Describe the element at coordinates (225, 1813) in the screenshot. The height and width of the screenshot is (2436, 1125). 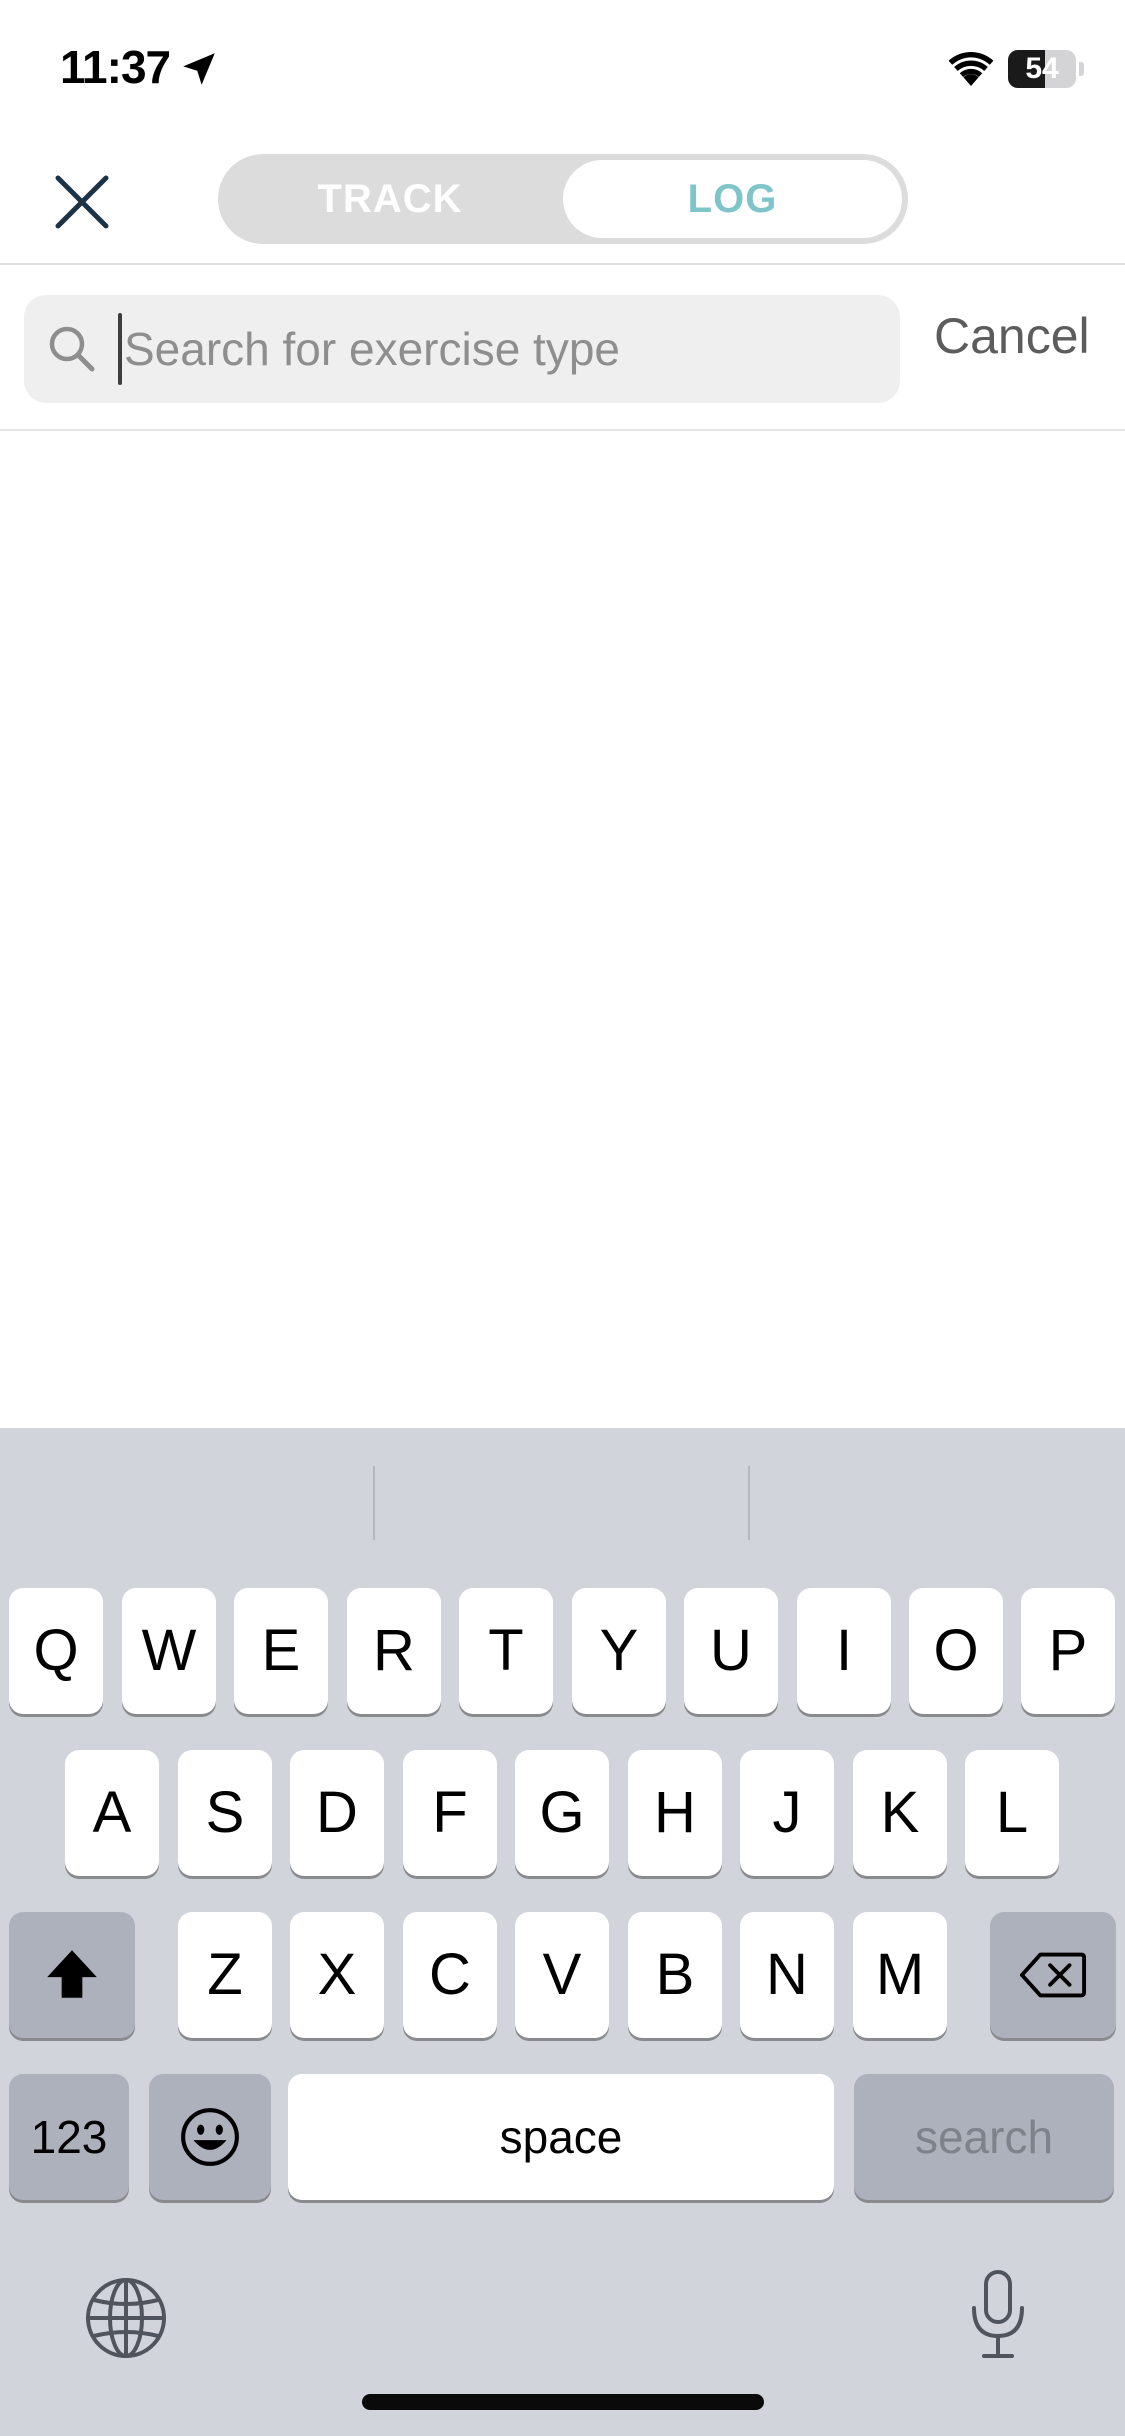
I see `key-s: S` at that location.